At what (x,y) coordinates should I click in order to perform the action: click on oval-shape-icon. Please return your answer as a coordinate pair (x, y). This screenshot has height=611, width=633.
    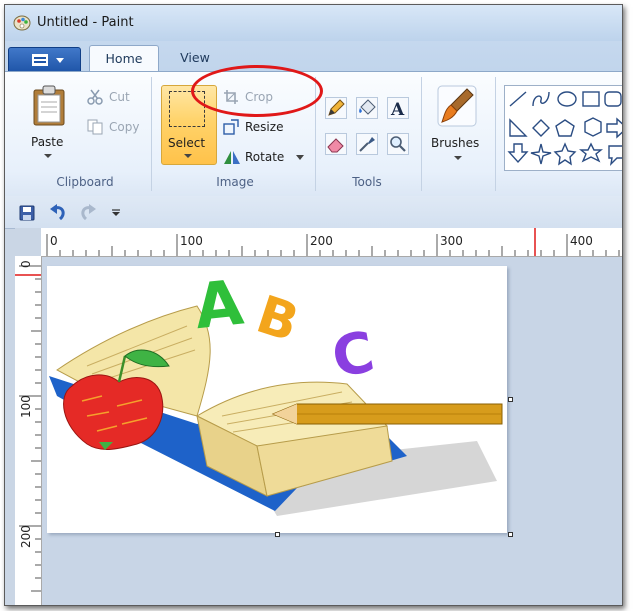
    Looking at the image, I should click on (567, 99).